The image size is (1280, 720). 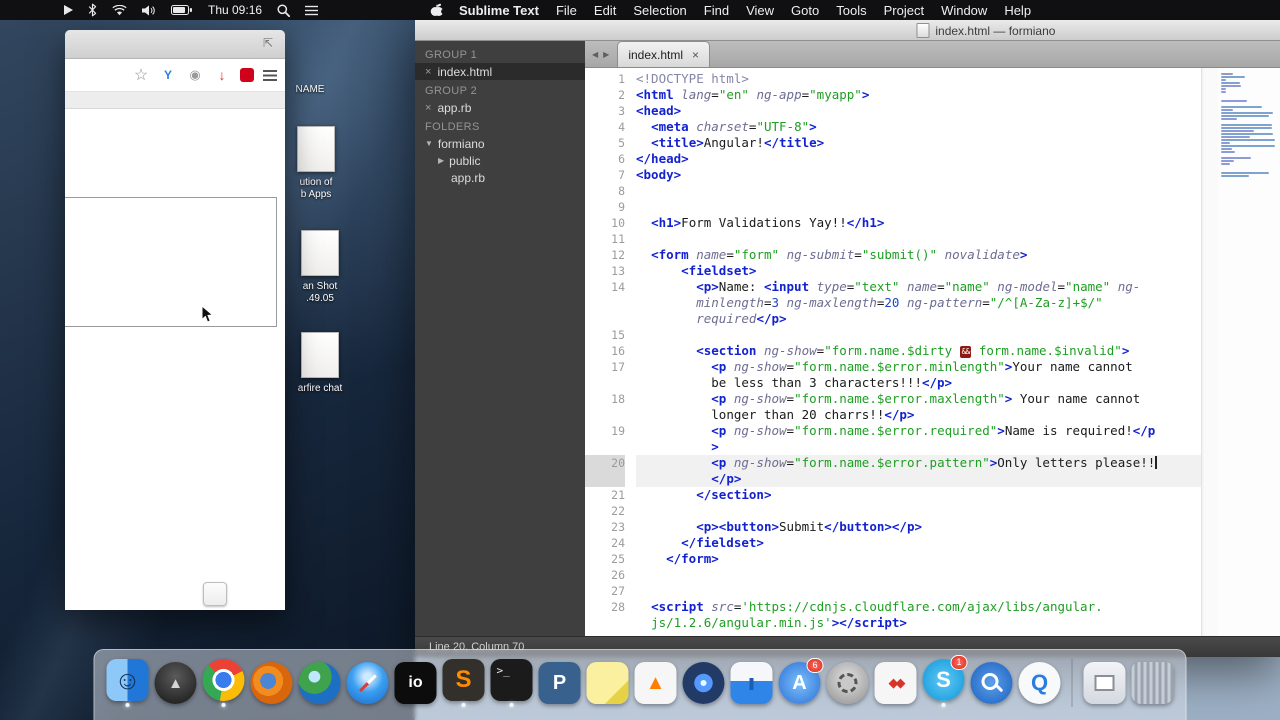 I want to click on dock-photo-booth-icon, so click(x=703, y=683).